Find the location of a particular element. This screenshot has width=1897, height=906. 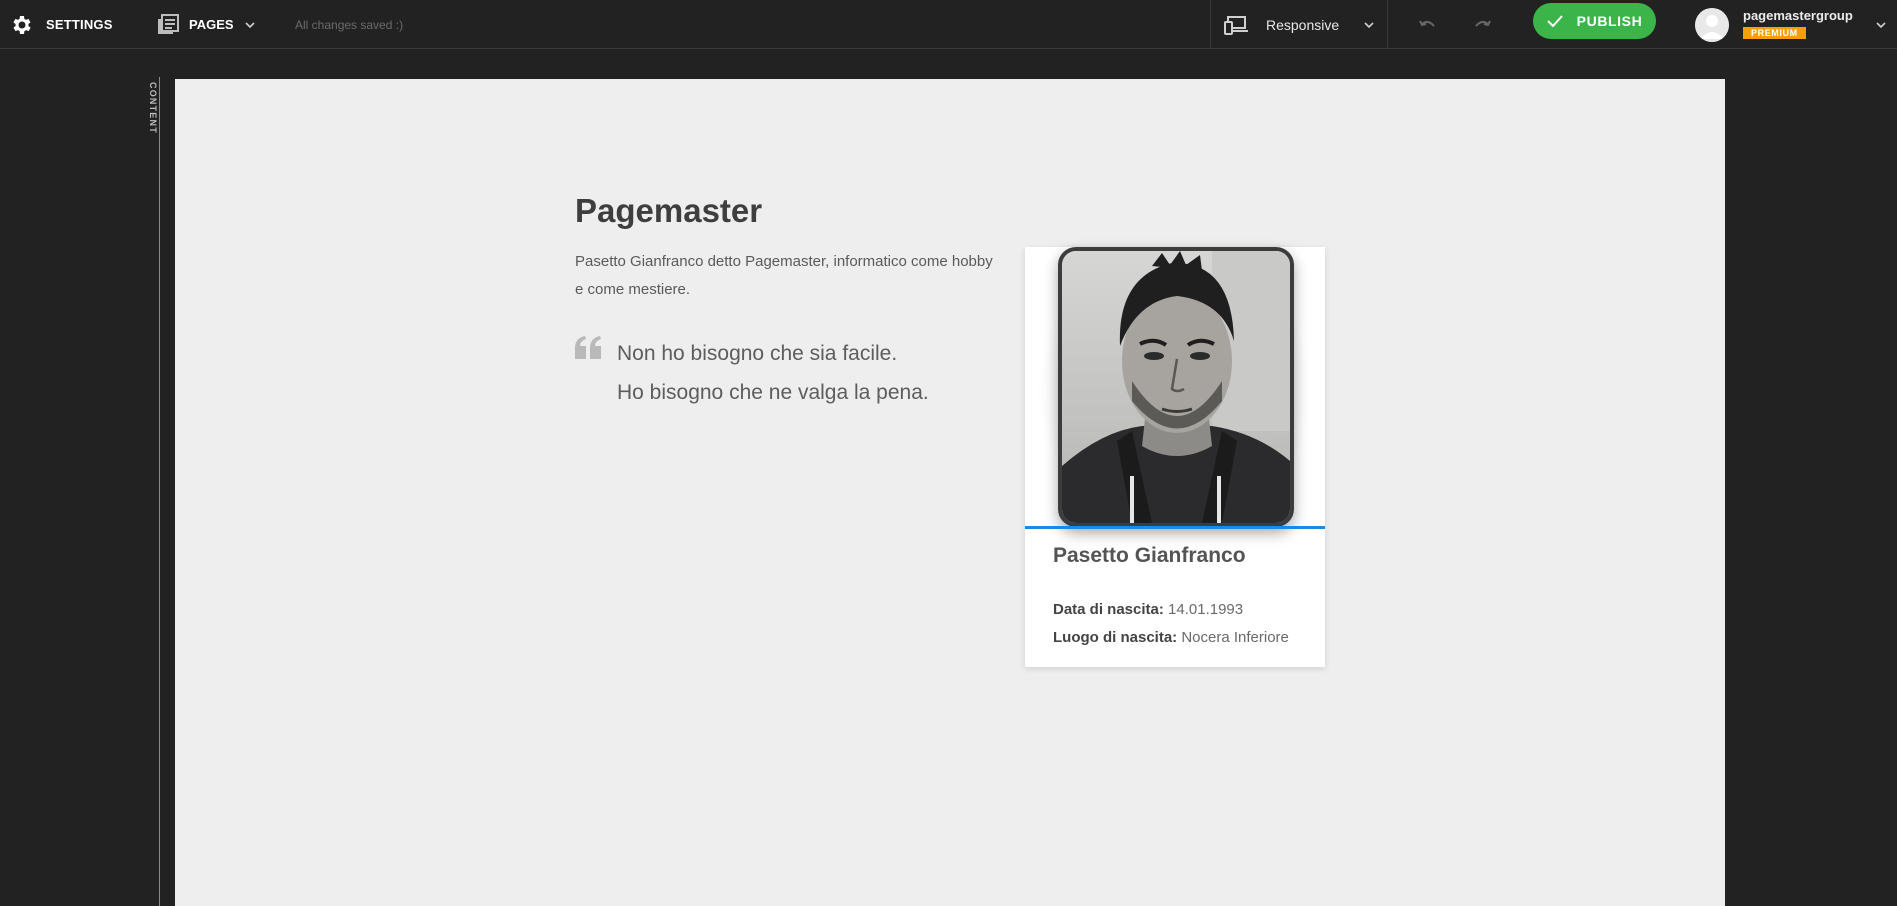

device-label: Responsive is located at coordinates (1303, 24).